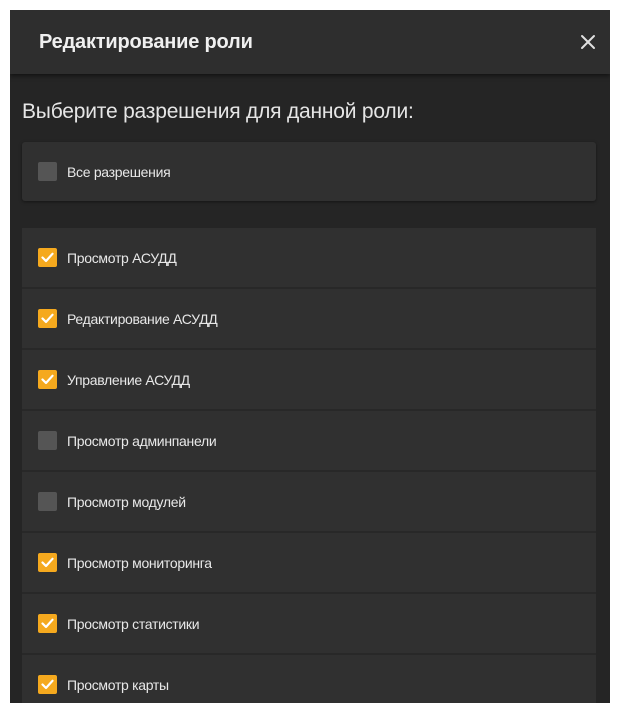  Describe the element at coordinates (218, 111) in the screenshot. I see `permissions-prompt: Выберите разрешения для данной роли:` at that location.